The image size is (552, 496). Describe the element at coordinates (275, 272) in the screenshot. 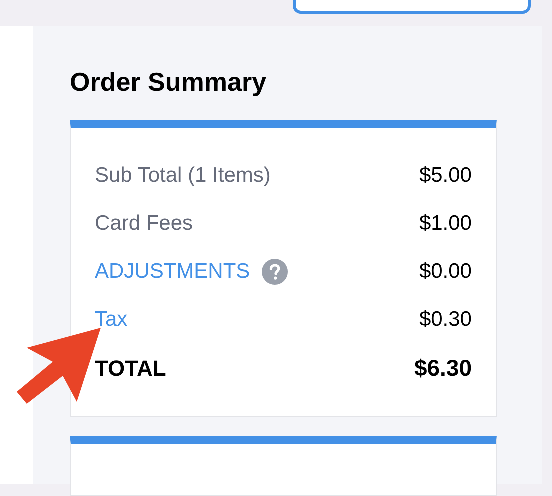

I see `help-icon` at that location.